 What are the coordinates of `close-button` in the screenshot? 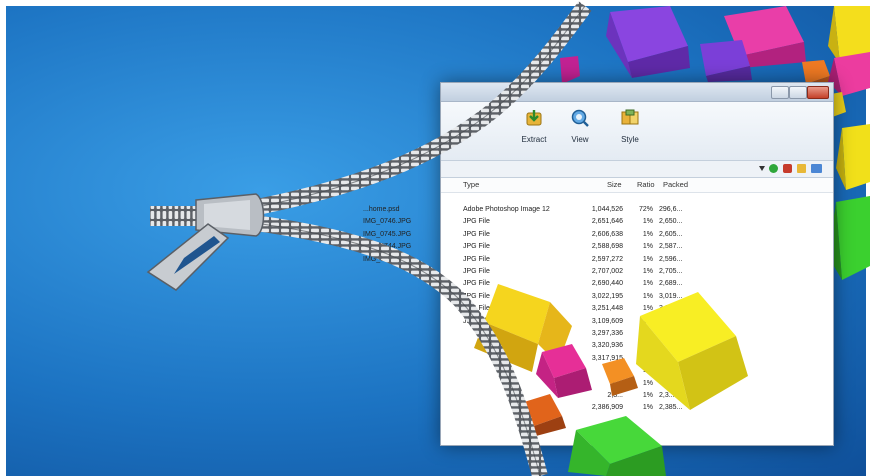 It's located at (818, 92).